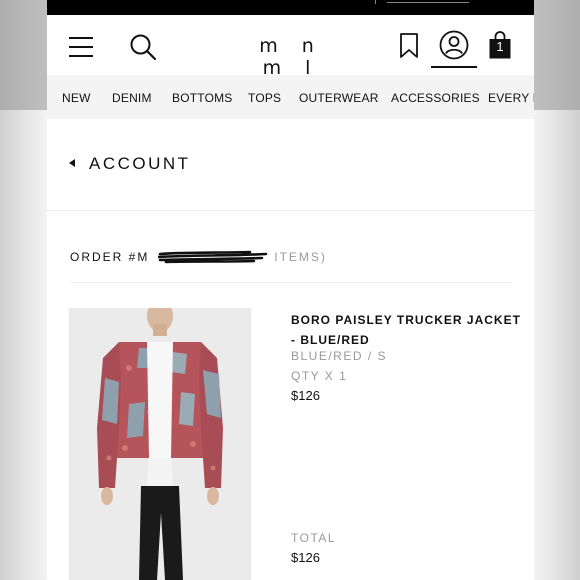  Describe the element at coordinates (76, 98) in the screenshot. I see `nav-item-new: NEW` at that location.